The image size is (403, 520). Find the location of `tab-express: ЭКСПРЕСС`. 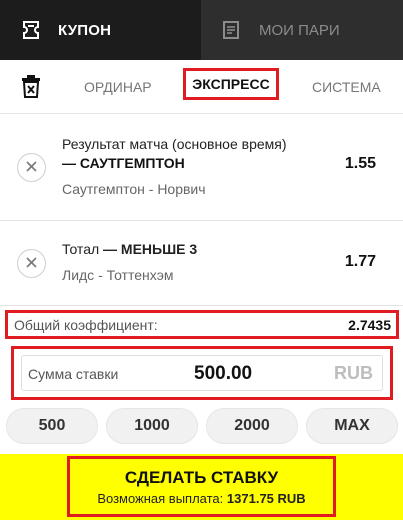

tab-express: ЭКСПРЕСС is located at coordinates (231, 84).